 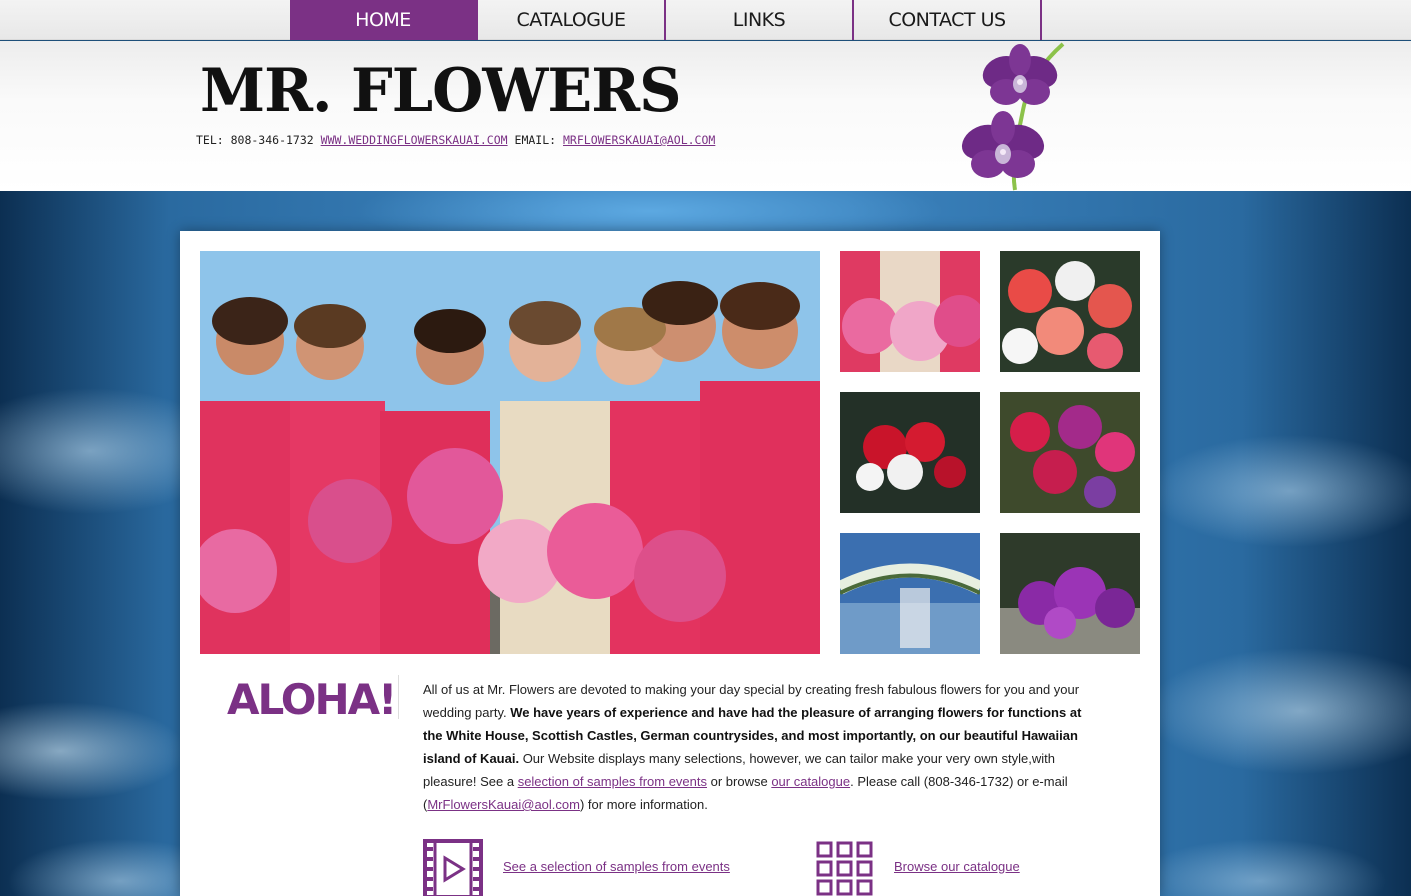 What do you see at coordinates (503, 804) in the screenshot?
I see `email-inline-link: MrFlowersKauai@aol.com` at bounding box center [503, 804].